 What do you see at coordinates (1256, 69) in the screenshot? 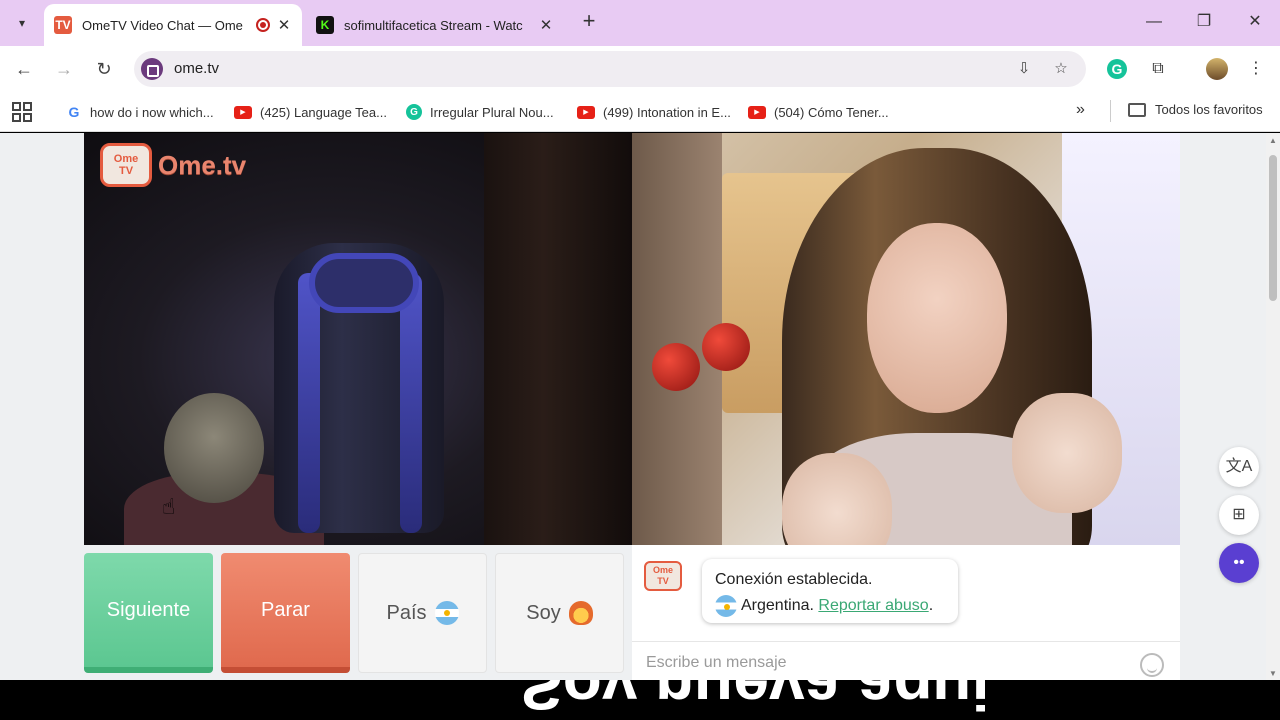
I see `kebab-menu-icon: ⋮` at bounding box center [1256, 69].